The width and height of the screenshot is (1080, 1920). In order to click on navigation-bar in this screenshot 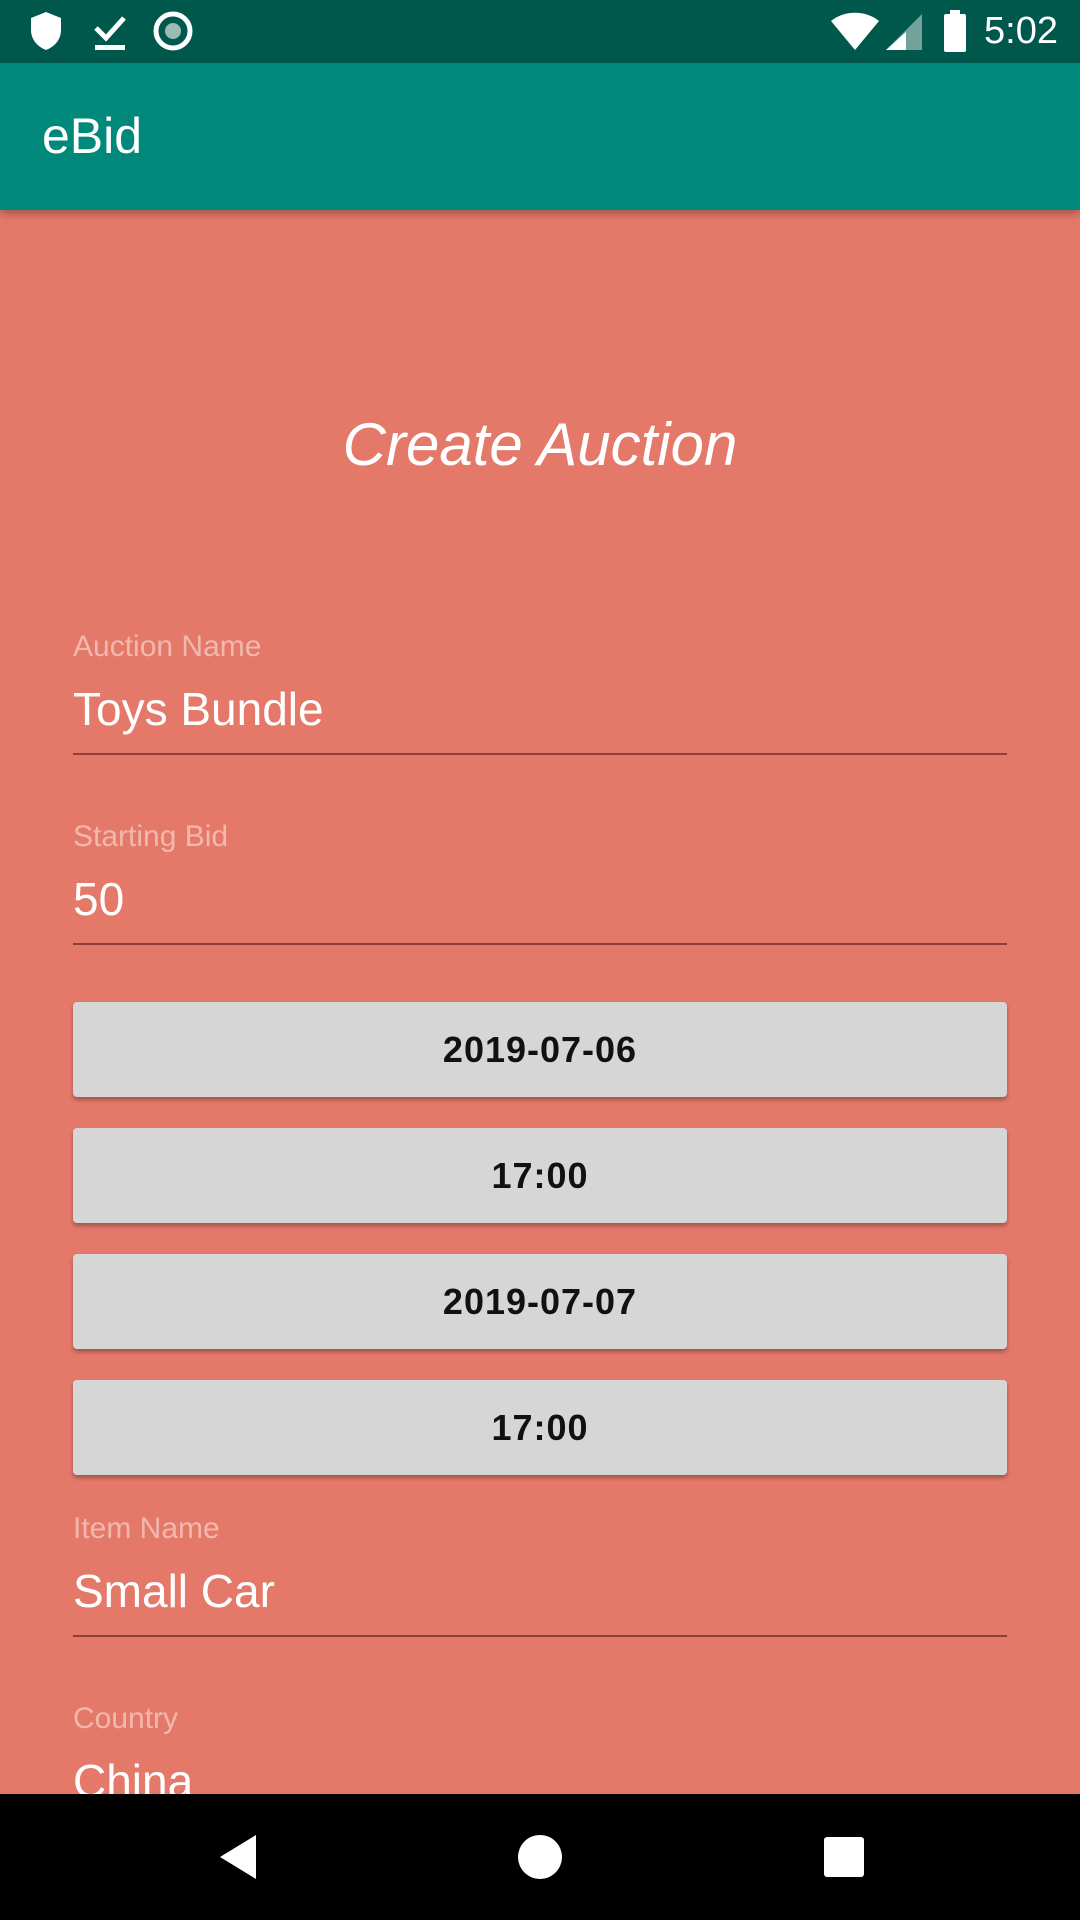, I will do `click(540, 1857)`.